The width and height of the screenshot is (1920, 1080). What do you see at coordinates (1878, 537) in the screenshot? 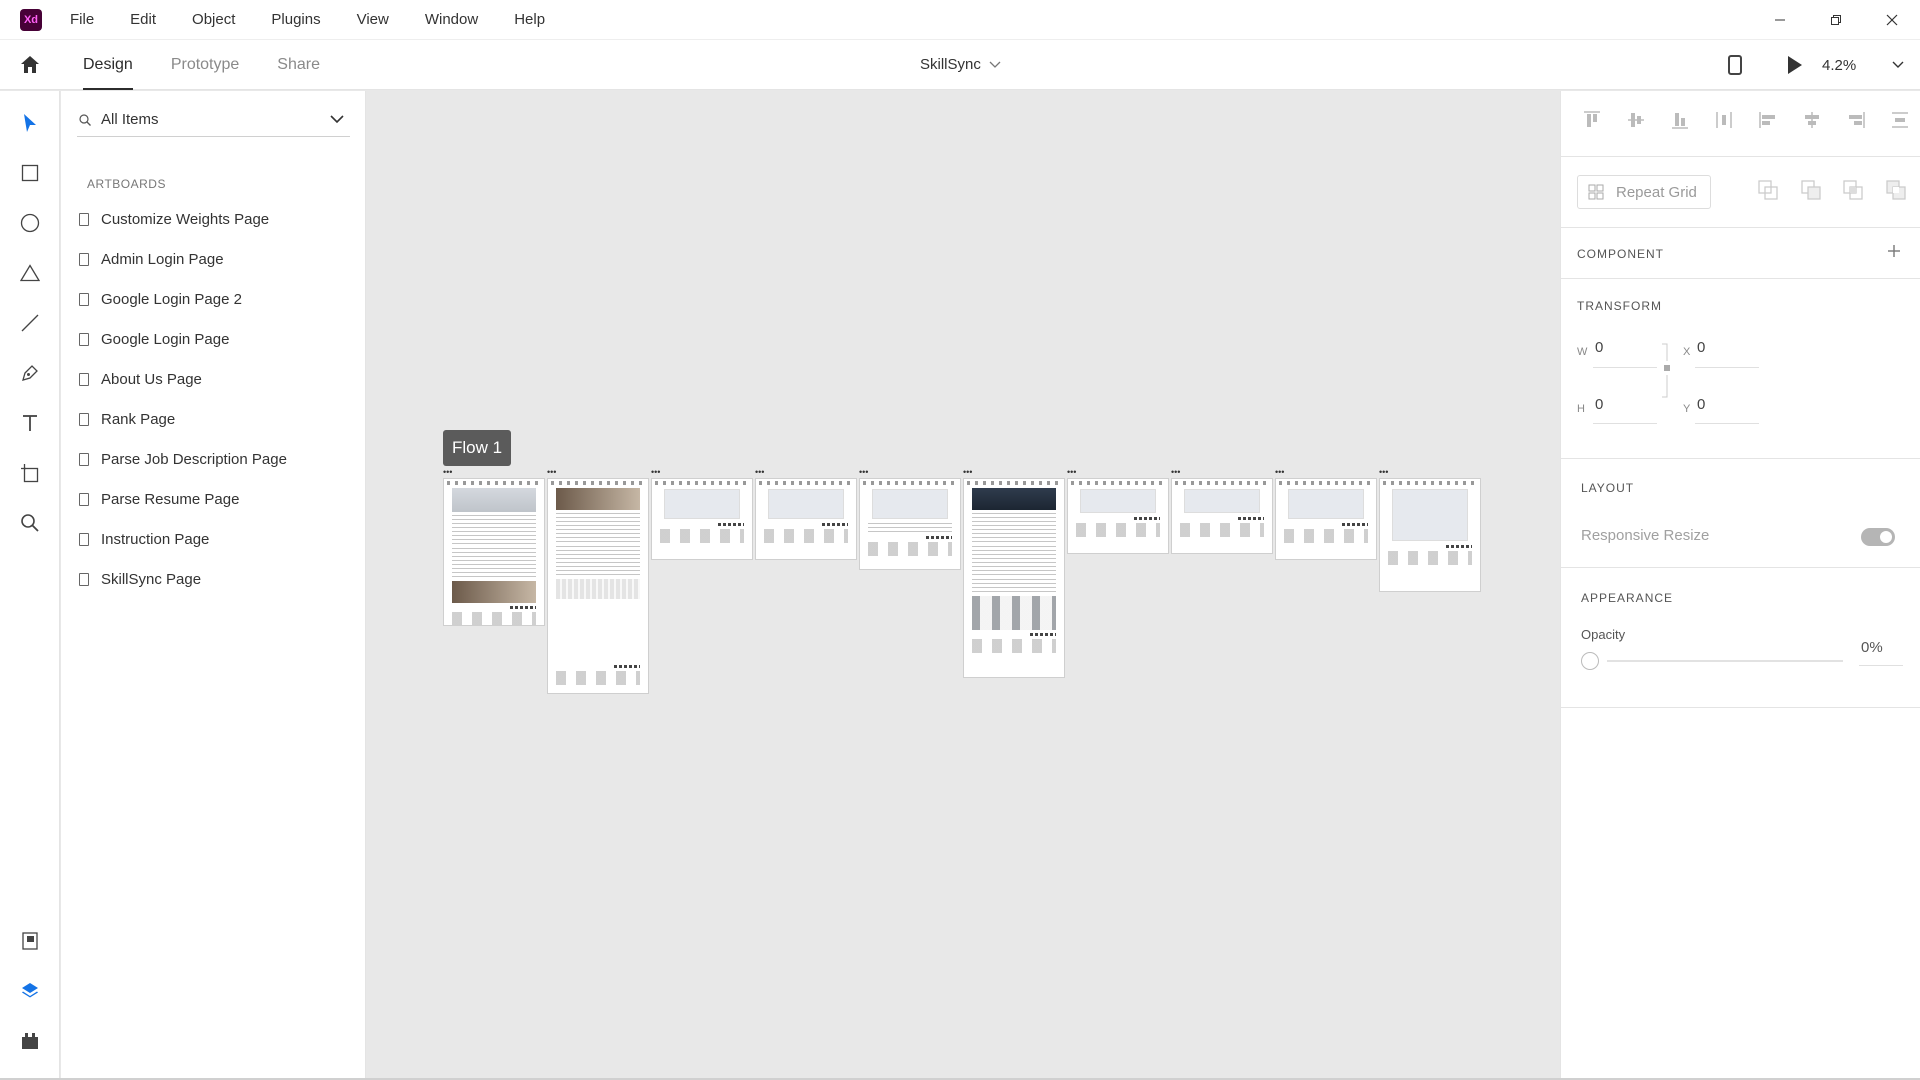
I see `responsive-resize-toggle` at bounding box center [1878, 537].